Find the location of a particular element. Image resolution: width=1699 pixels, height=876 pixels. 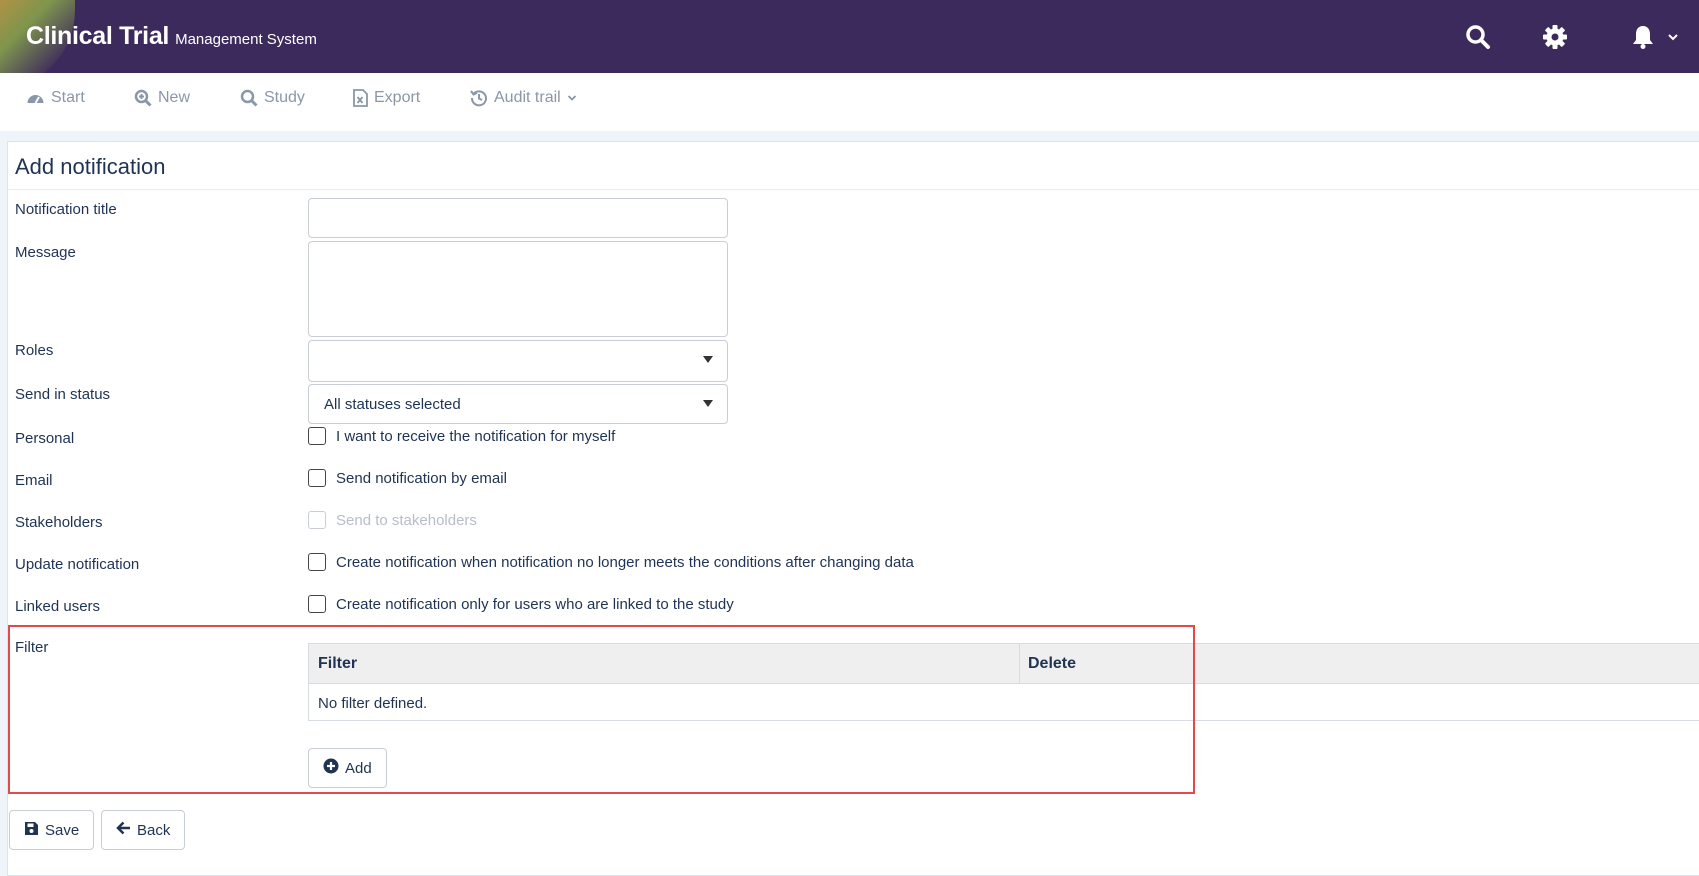

stakeholders-checkbox-label: Send to stakeholders is located at coordinates (406, 520).